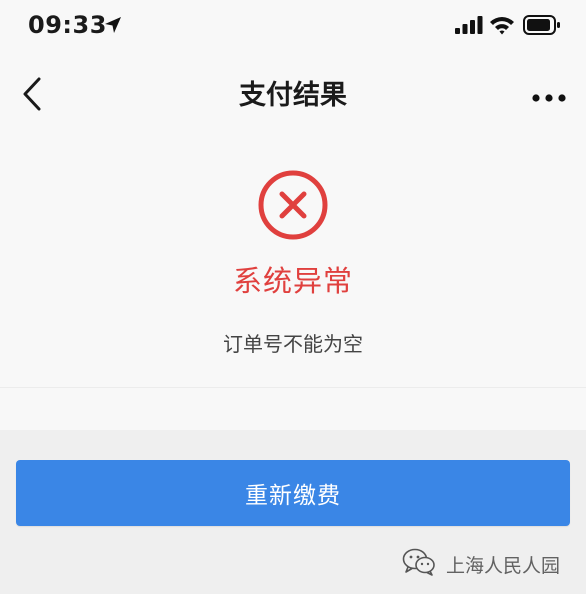 The height and width of the screenshot is (594, 586). Describe the element at coordinates (67, 25) in the screenshot. I see `status-time: 09:33` at that location.